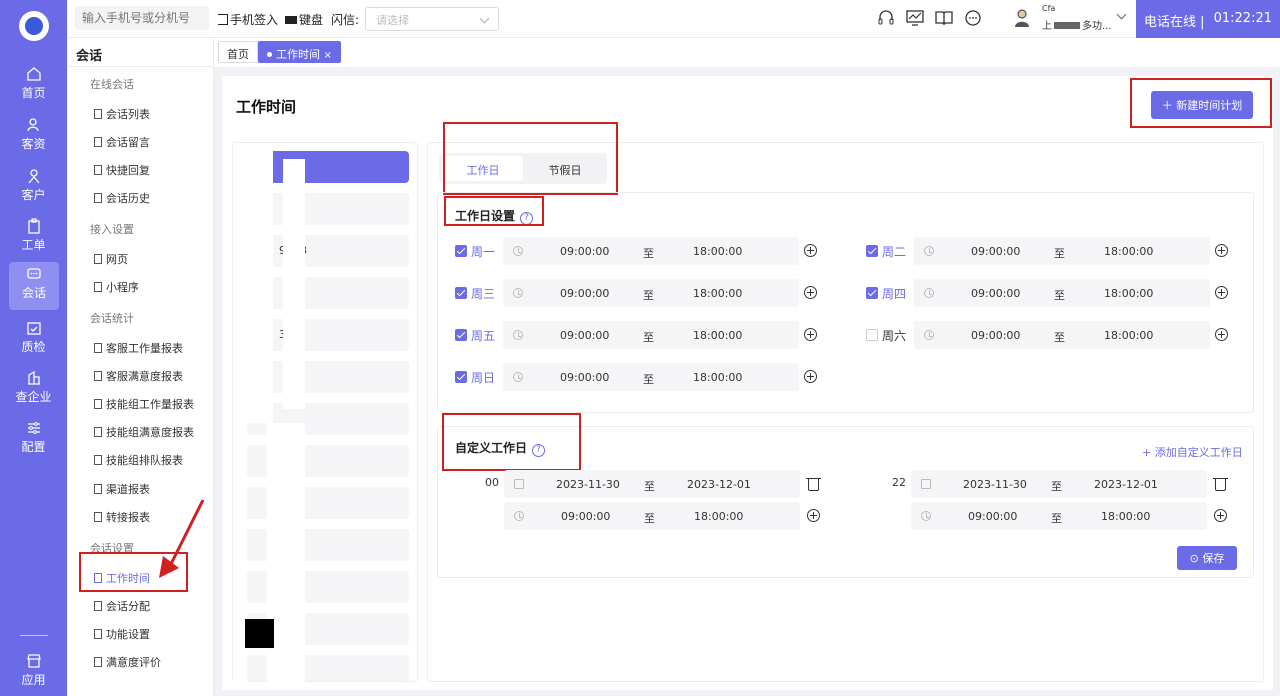 The height and width of the screenshot is (696, 1280). I want to click on clock-icon, so click(518, 293).